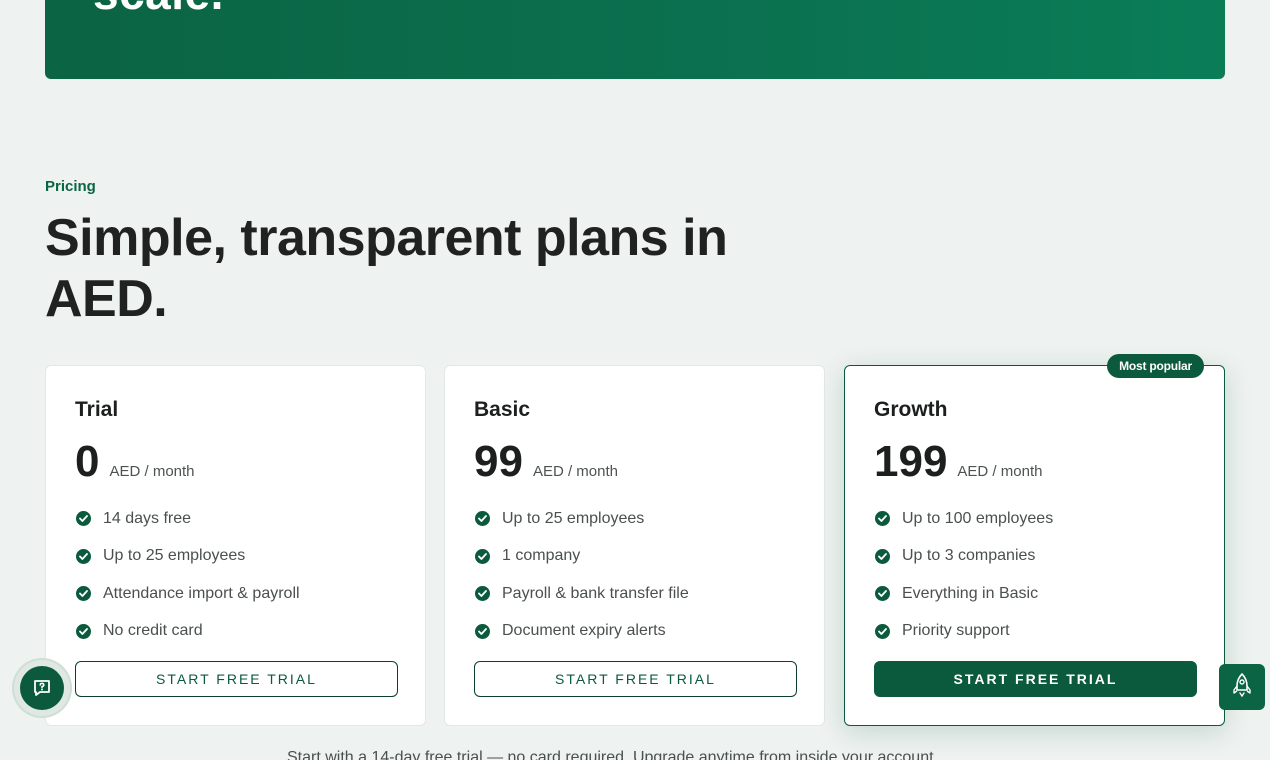 Image resolution: width=1270 pixels, height=760 pixels. What do you see at coordinates (135, 462) in the screenshot?
I see `plan-price: 0 AED / month` at bounding box center [135, 462].